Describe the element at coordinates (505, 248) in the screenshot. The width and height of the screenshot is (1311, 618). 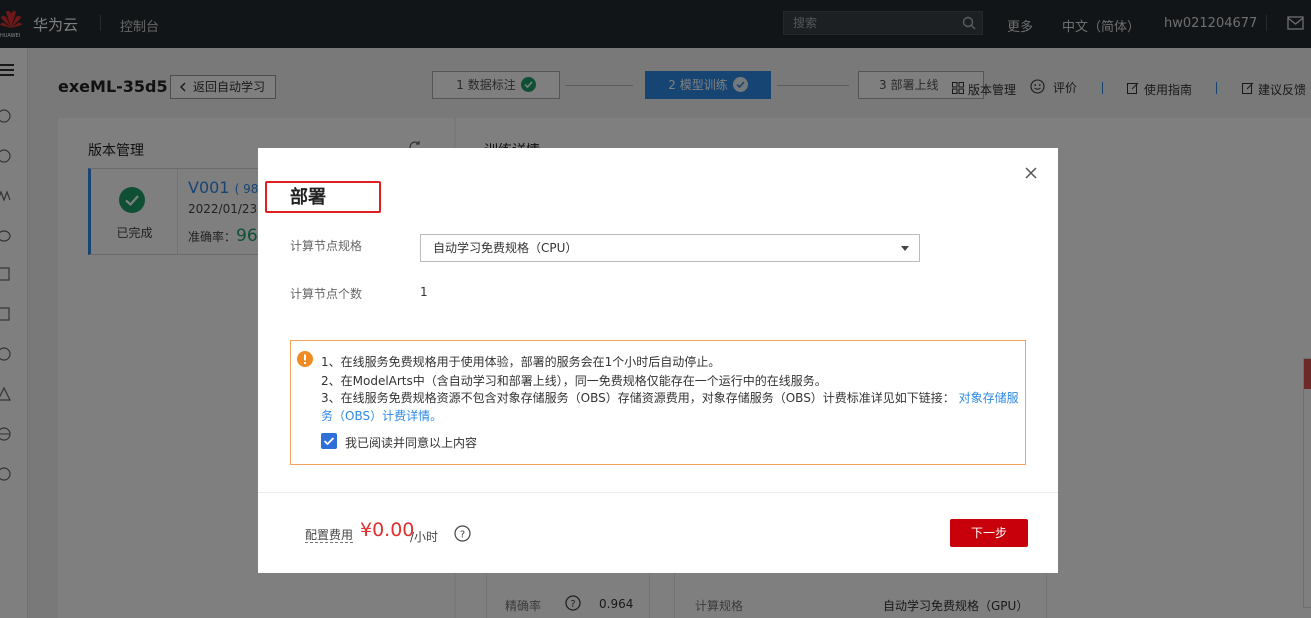
I see `compute-spec-value: 自动学习免费规格（CPU）` at that location.